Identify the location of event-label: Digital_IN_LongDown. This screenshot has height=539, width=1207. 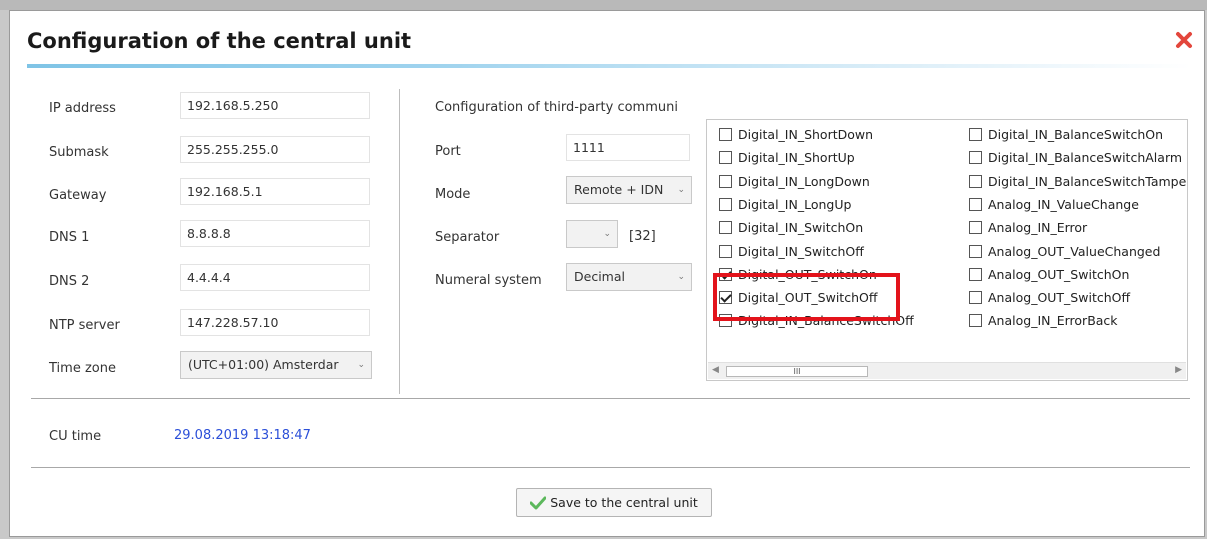
(804, 181).